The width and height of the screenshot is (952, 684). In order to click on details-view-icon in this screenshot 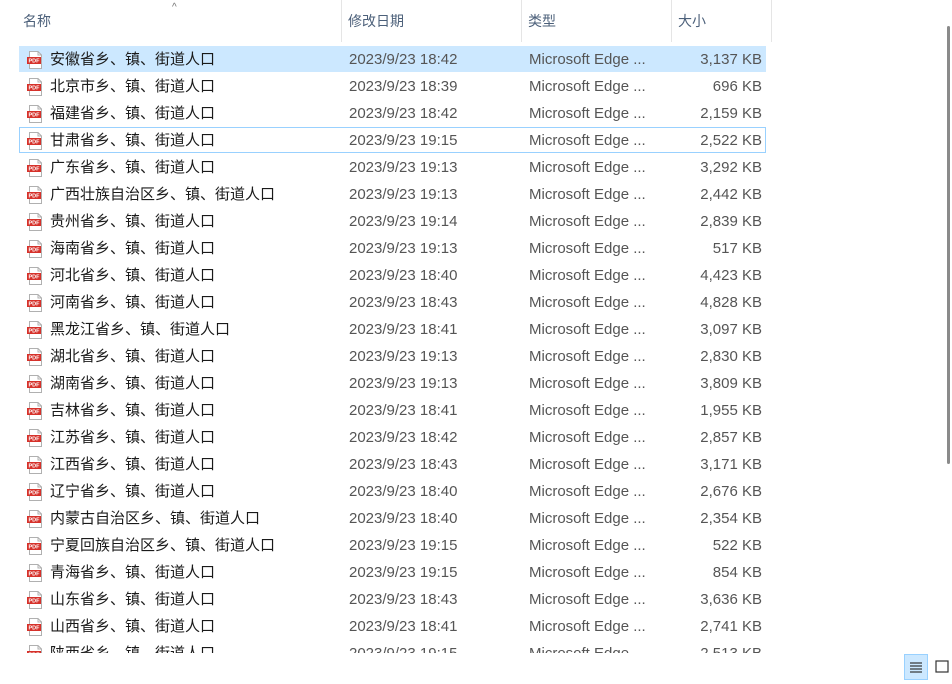, I will do `click(916, 667)`.